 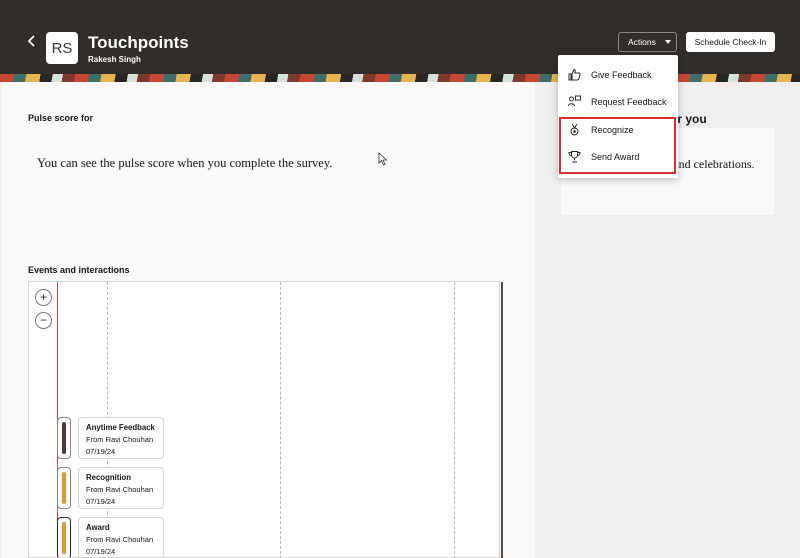 I want to click on actions-button-label: Actions, so click(x=642, y=42).